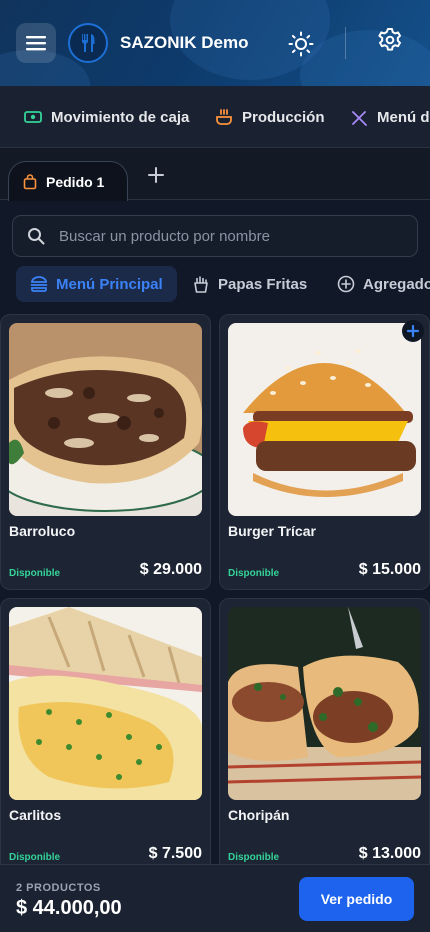  Describe the element at coordinates (324, 419) in the screenshot. I see `product-image-burger` at that location.